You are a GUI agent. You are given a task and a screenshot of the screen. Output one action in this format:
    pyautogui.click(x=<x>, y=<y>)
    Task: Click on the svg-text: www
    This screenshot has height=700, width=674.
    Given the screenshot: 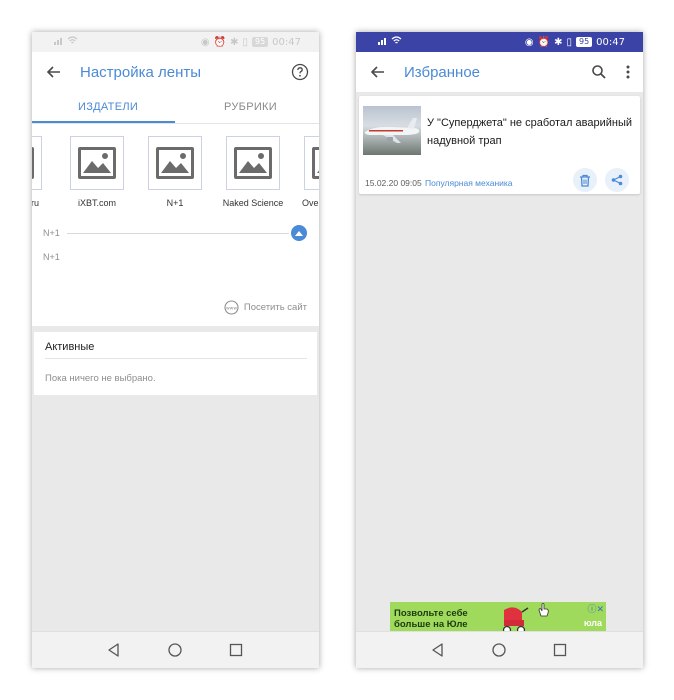 What is the action you would take?
    pyautogui.click(x=231, y=309)
    